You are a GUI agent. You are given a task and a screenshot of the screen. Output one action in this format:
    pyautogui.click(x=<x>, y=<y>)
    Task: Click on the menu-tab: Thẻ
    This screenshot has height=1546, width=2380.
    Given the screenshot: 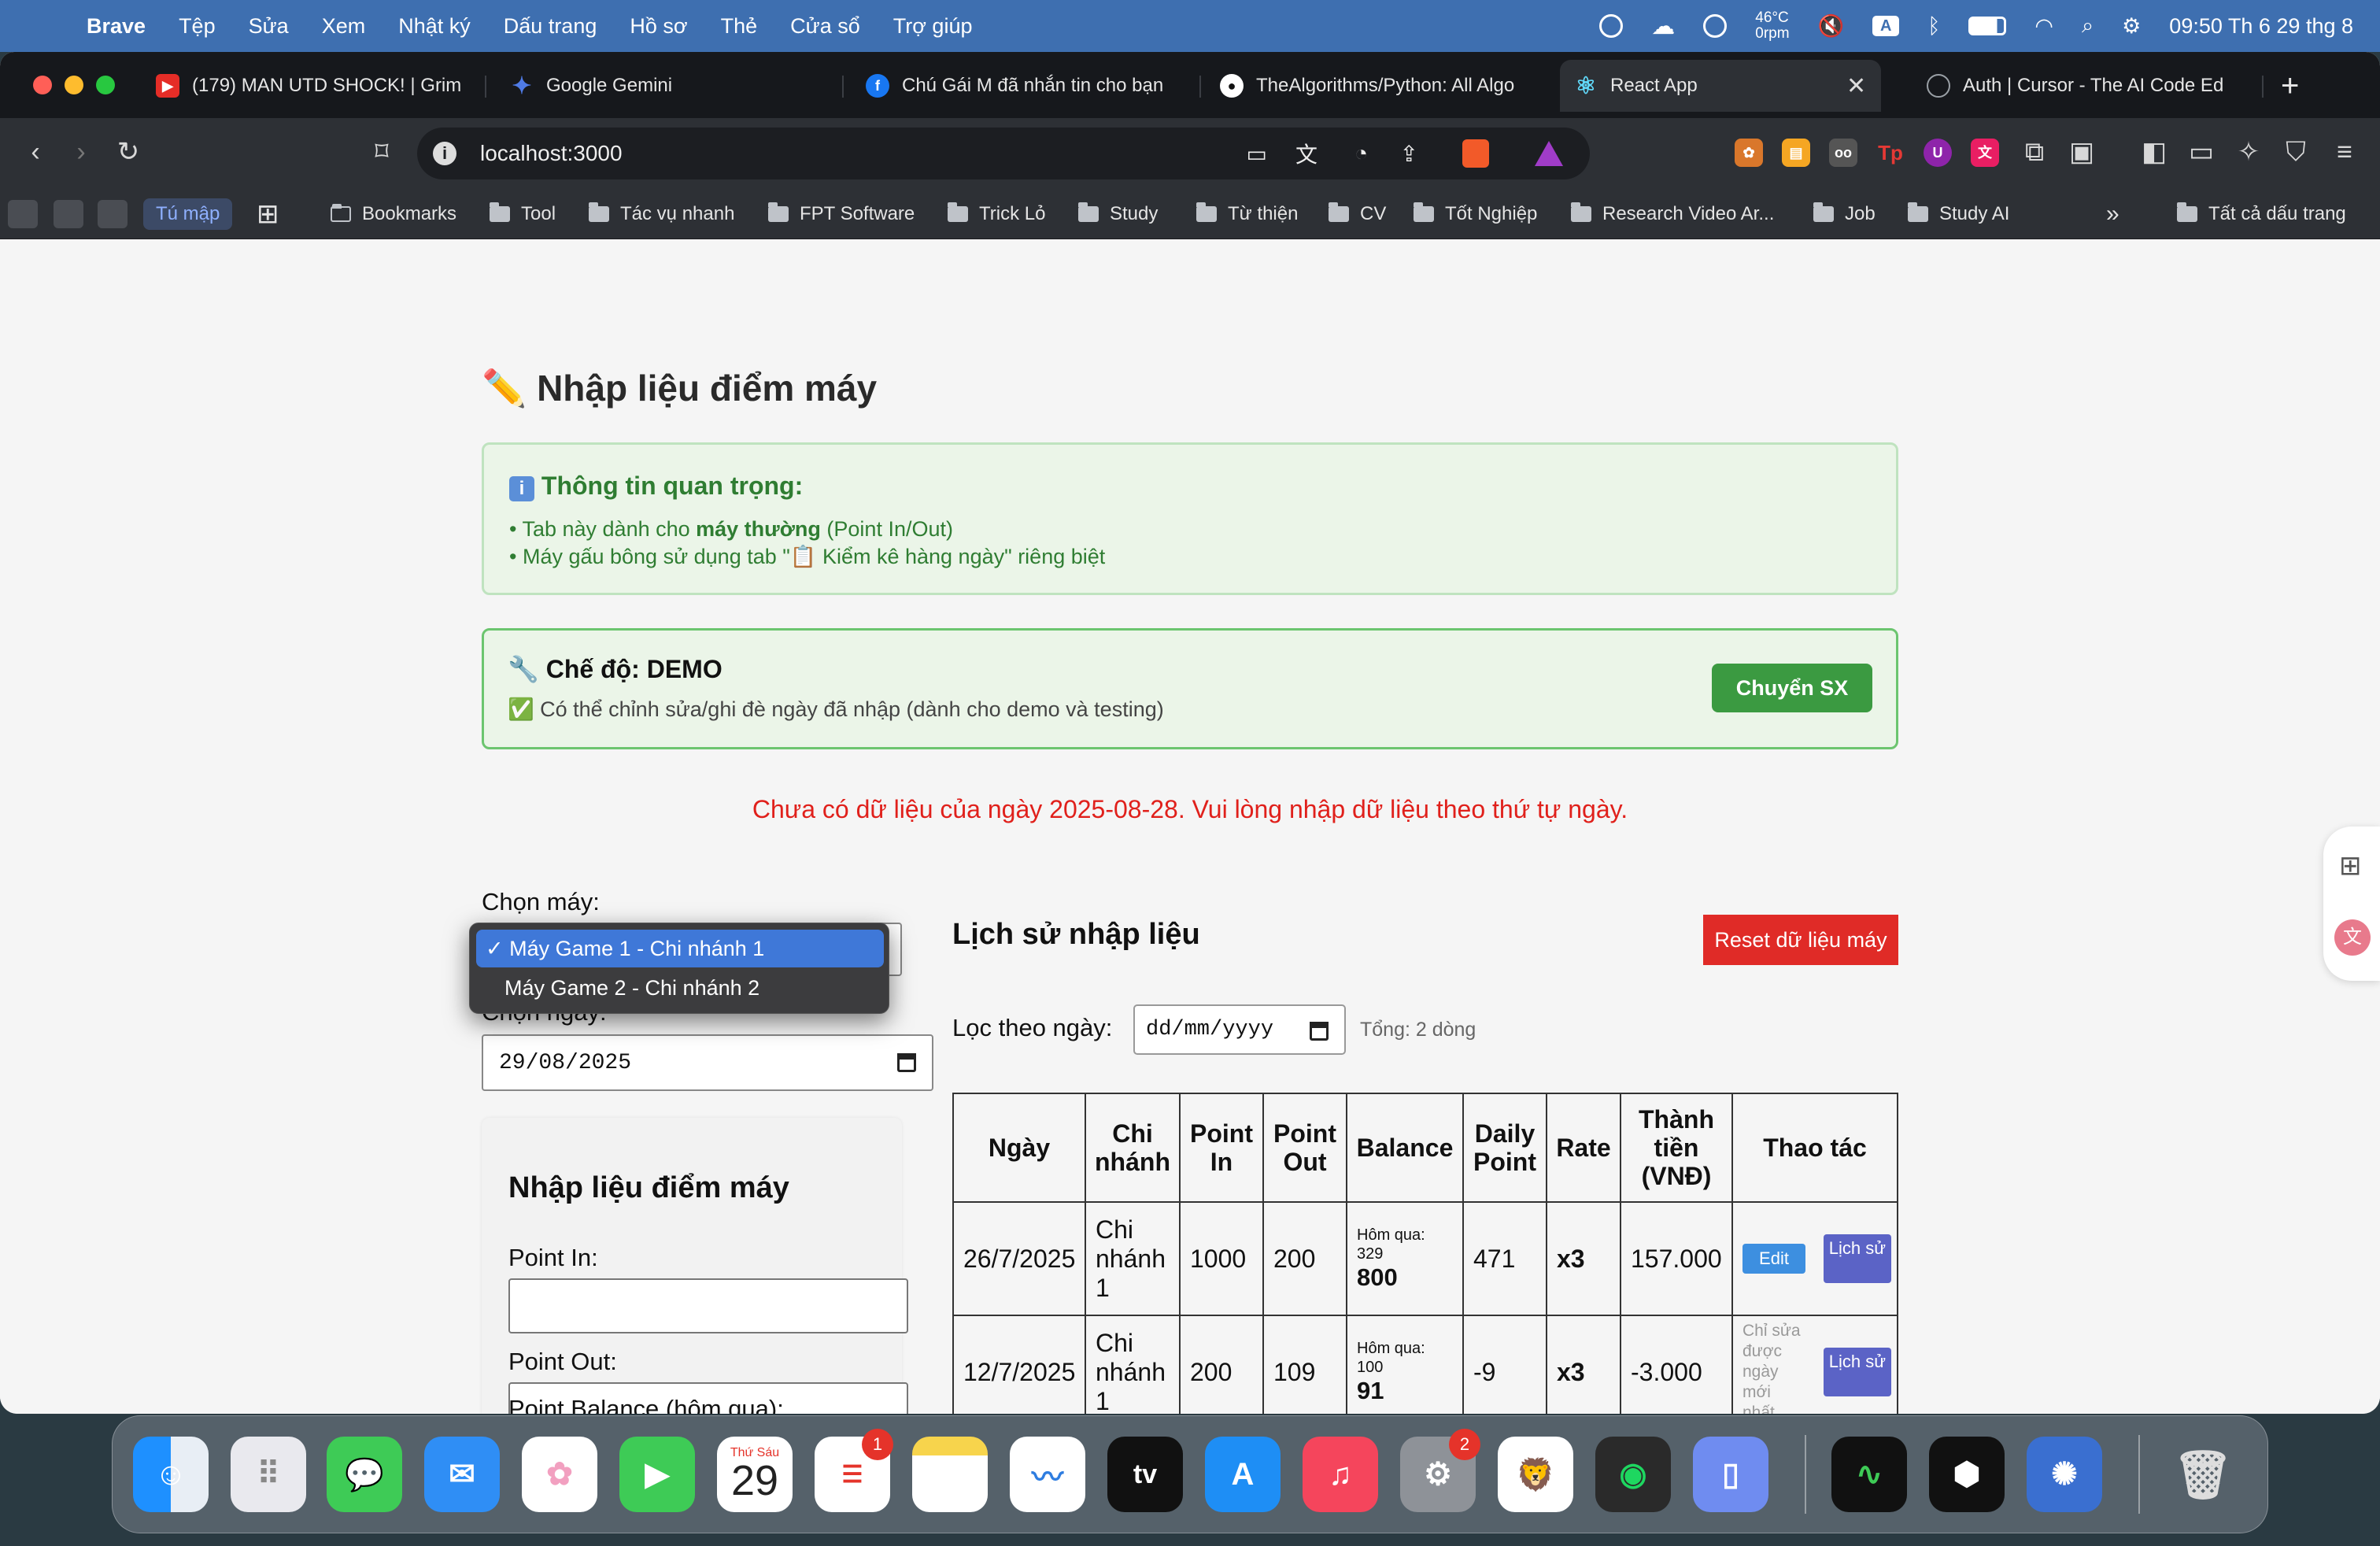 What is the action you would take?
    pyautogui.click(x=739, y=27)
    